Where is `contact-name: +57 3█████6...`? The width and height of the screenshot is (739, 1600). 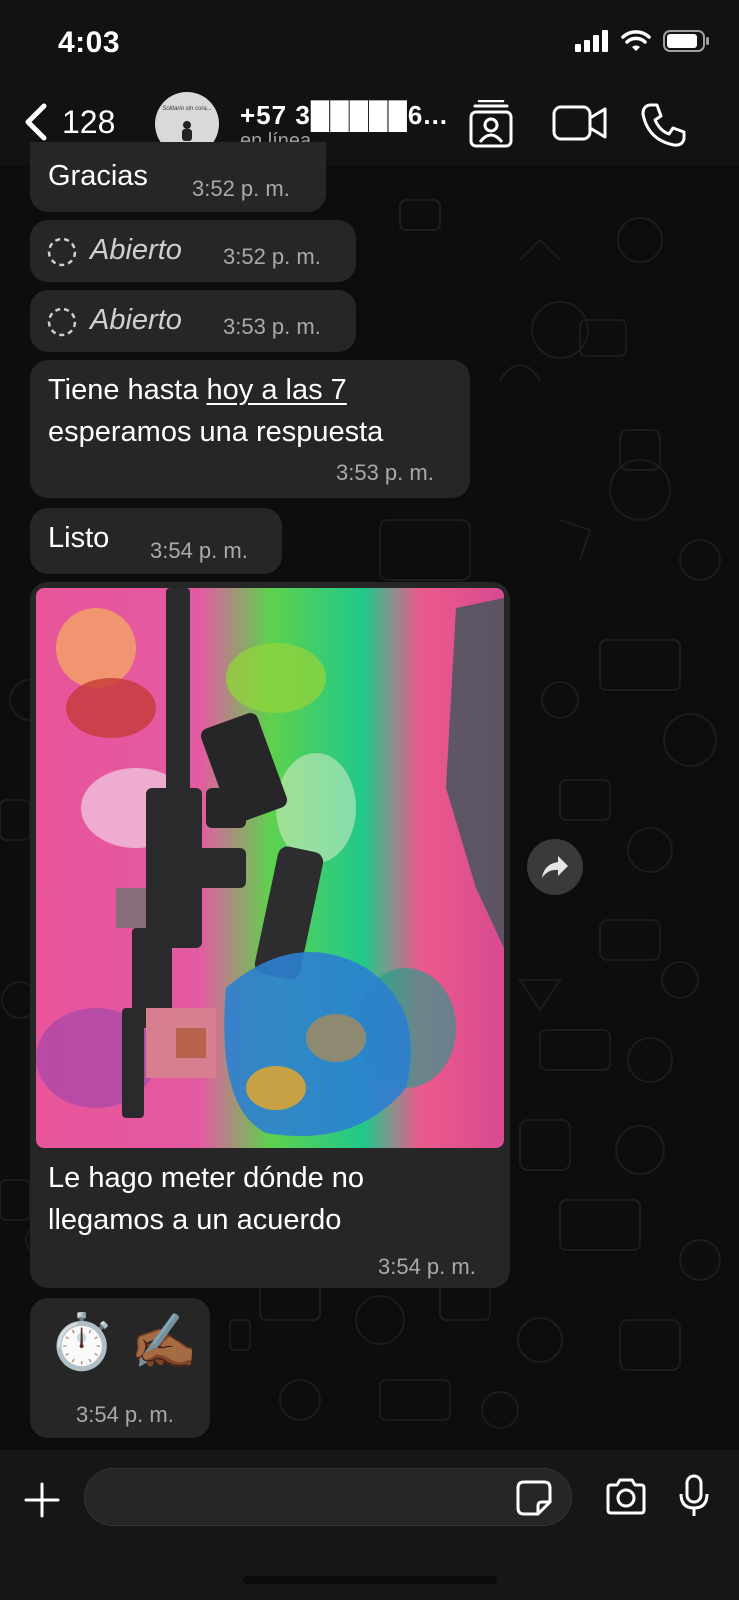
contact-name: +57 3█████6... is located at coordinates (344, 115).